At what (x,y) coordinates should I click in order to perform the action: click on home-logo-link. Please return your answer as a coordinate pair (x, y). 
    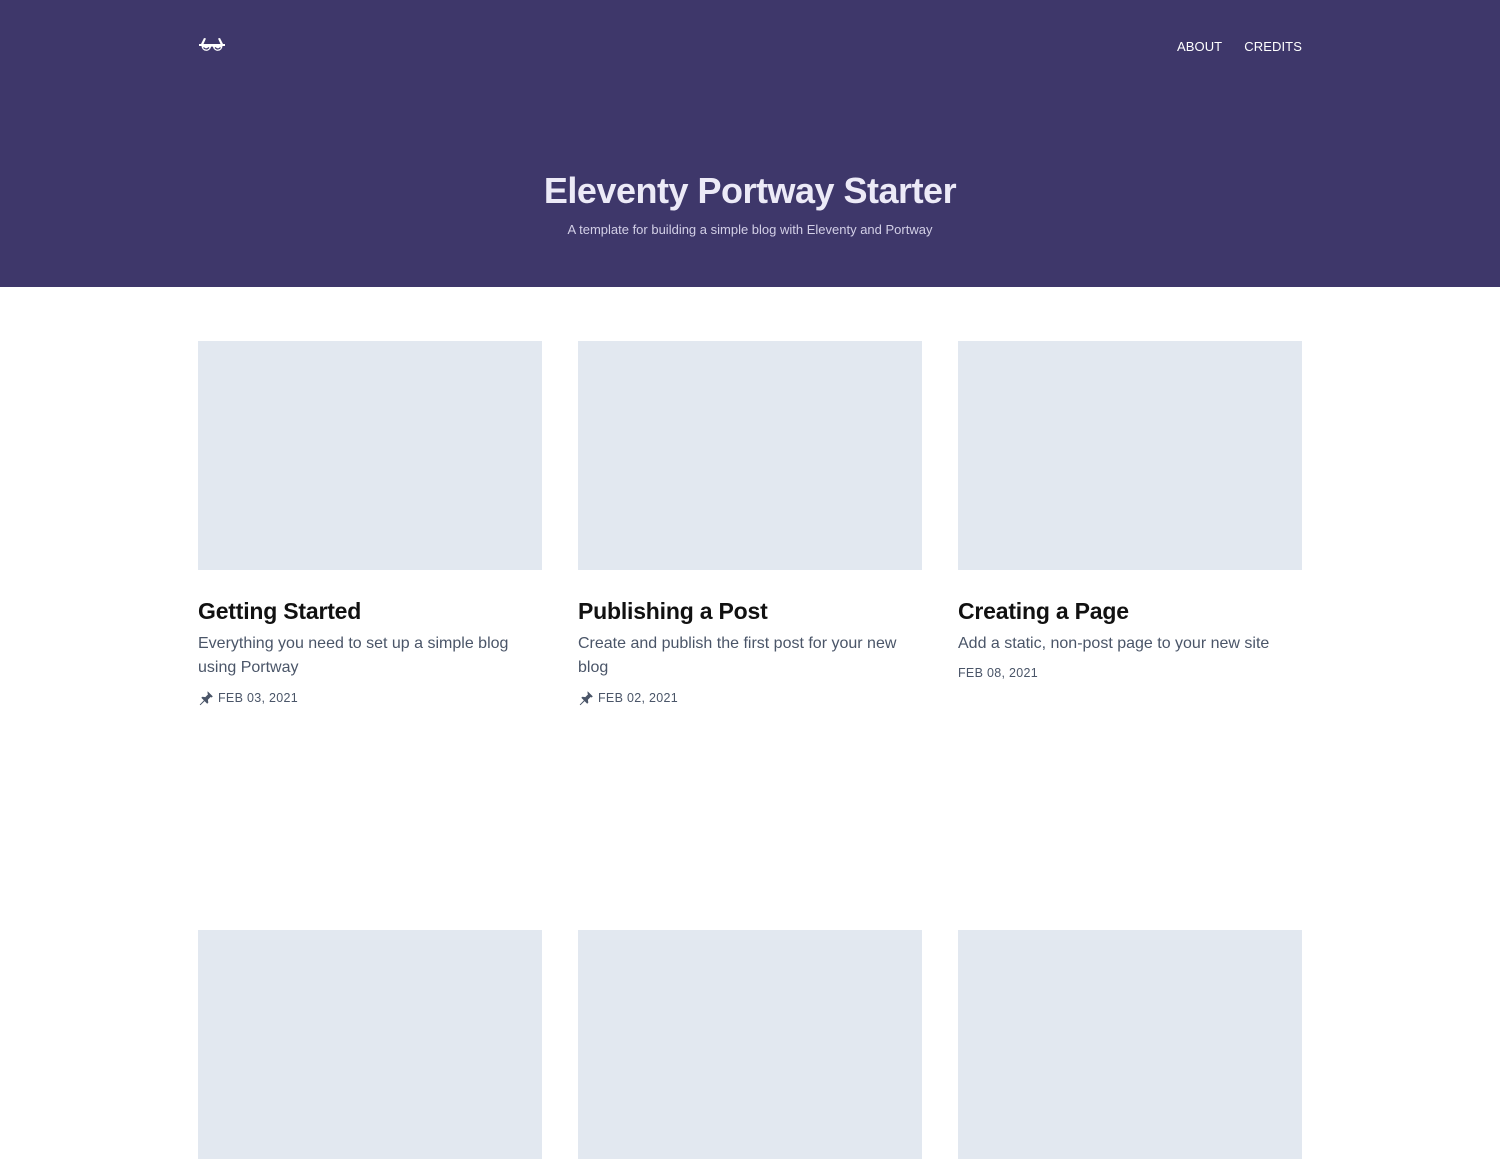
    Looking at the image, I should click on (212, 46).